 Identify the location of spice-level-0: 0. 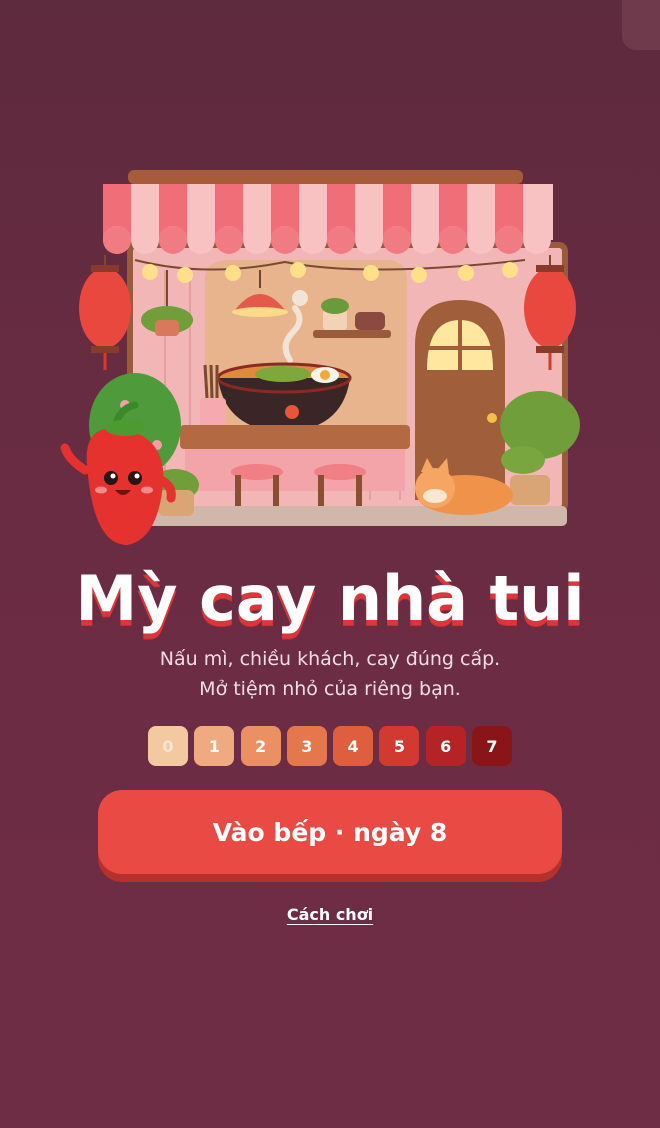
(168, 746).